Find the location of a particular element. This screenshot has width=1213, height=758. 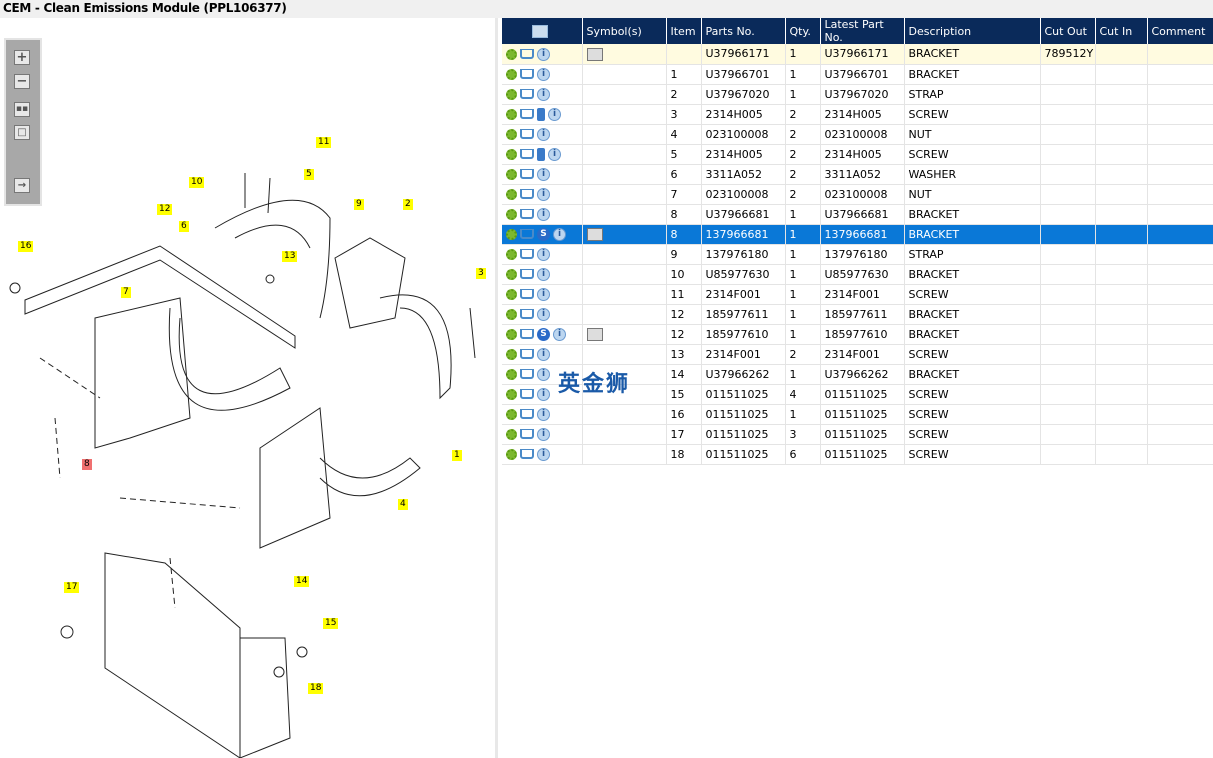

table-row: i 6 3311A052 2 3311A052 WASHER is located at coordinates (857, 174).